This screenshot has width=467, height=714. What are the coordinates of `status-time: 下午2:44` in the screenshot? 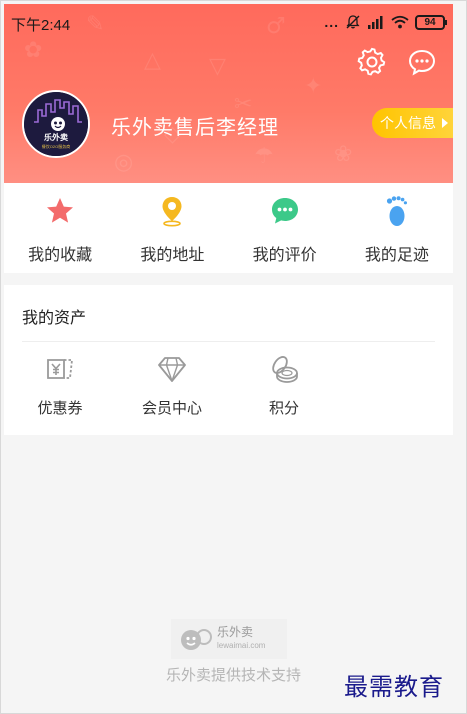 It's located at (41, 25).